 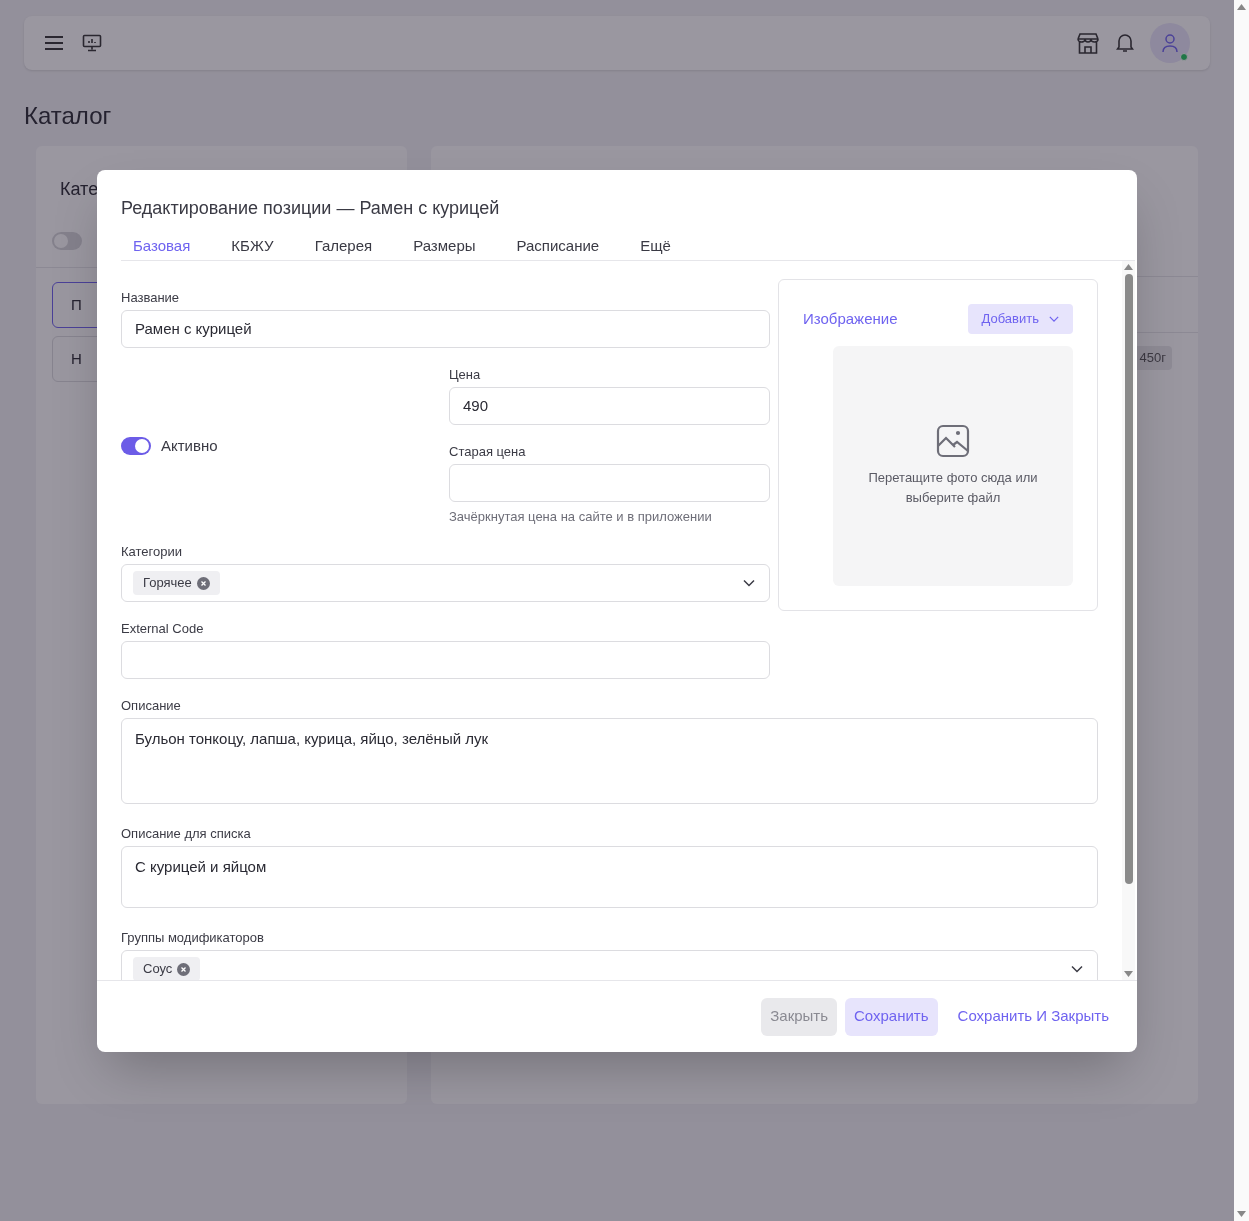 What do you see at coordinates (189, 445) in the screenshot?
I see `toggle-label: Активно` at bounding box center [189, 445].